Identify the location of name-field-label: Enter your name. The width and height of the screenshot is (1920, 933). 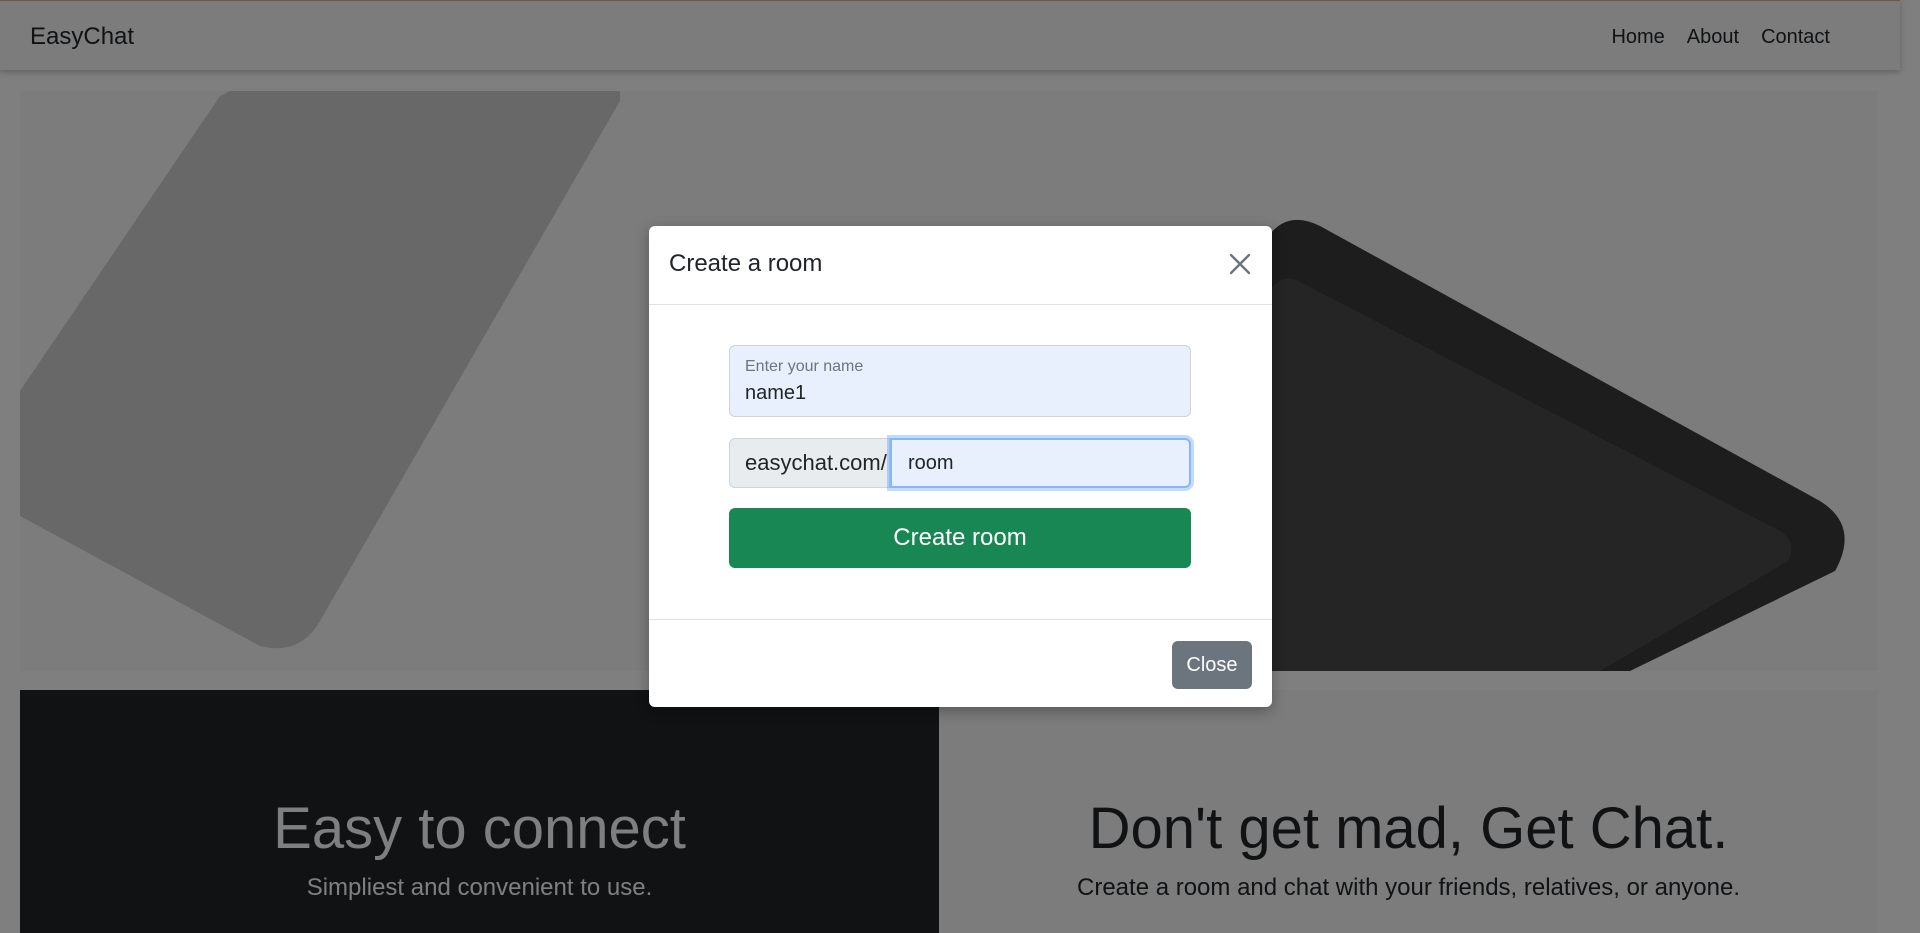
(804, 366).